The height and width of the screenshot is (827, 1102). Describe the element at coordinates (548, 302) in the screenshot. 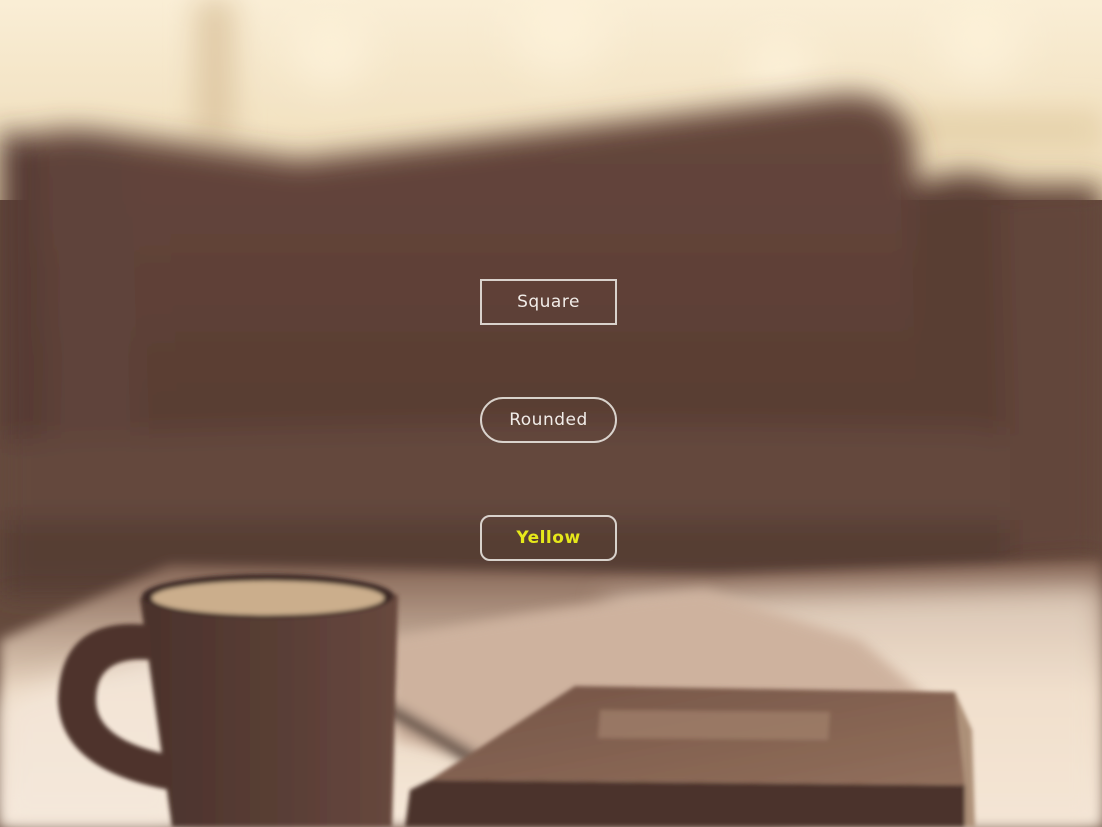

I see `square-button: Square` at that location.